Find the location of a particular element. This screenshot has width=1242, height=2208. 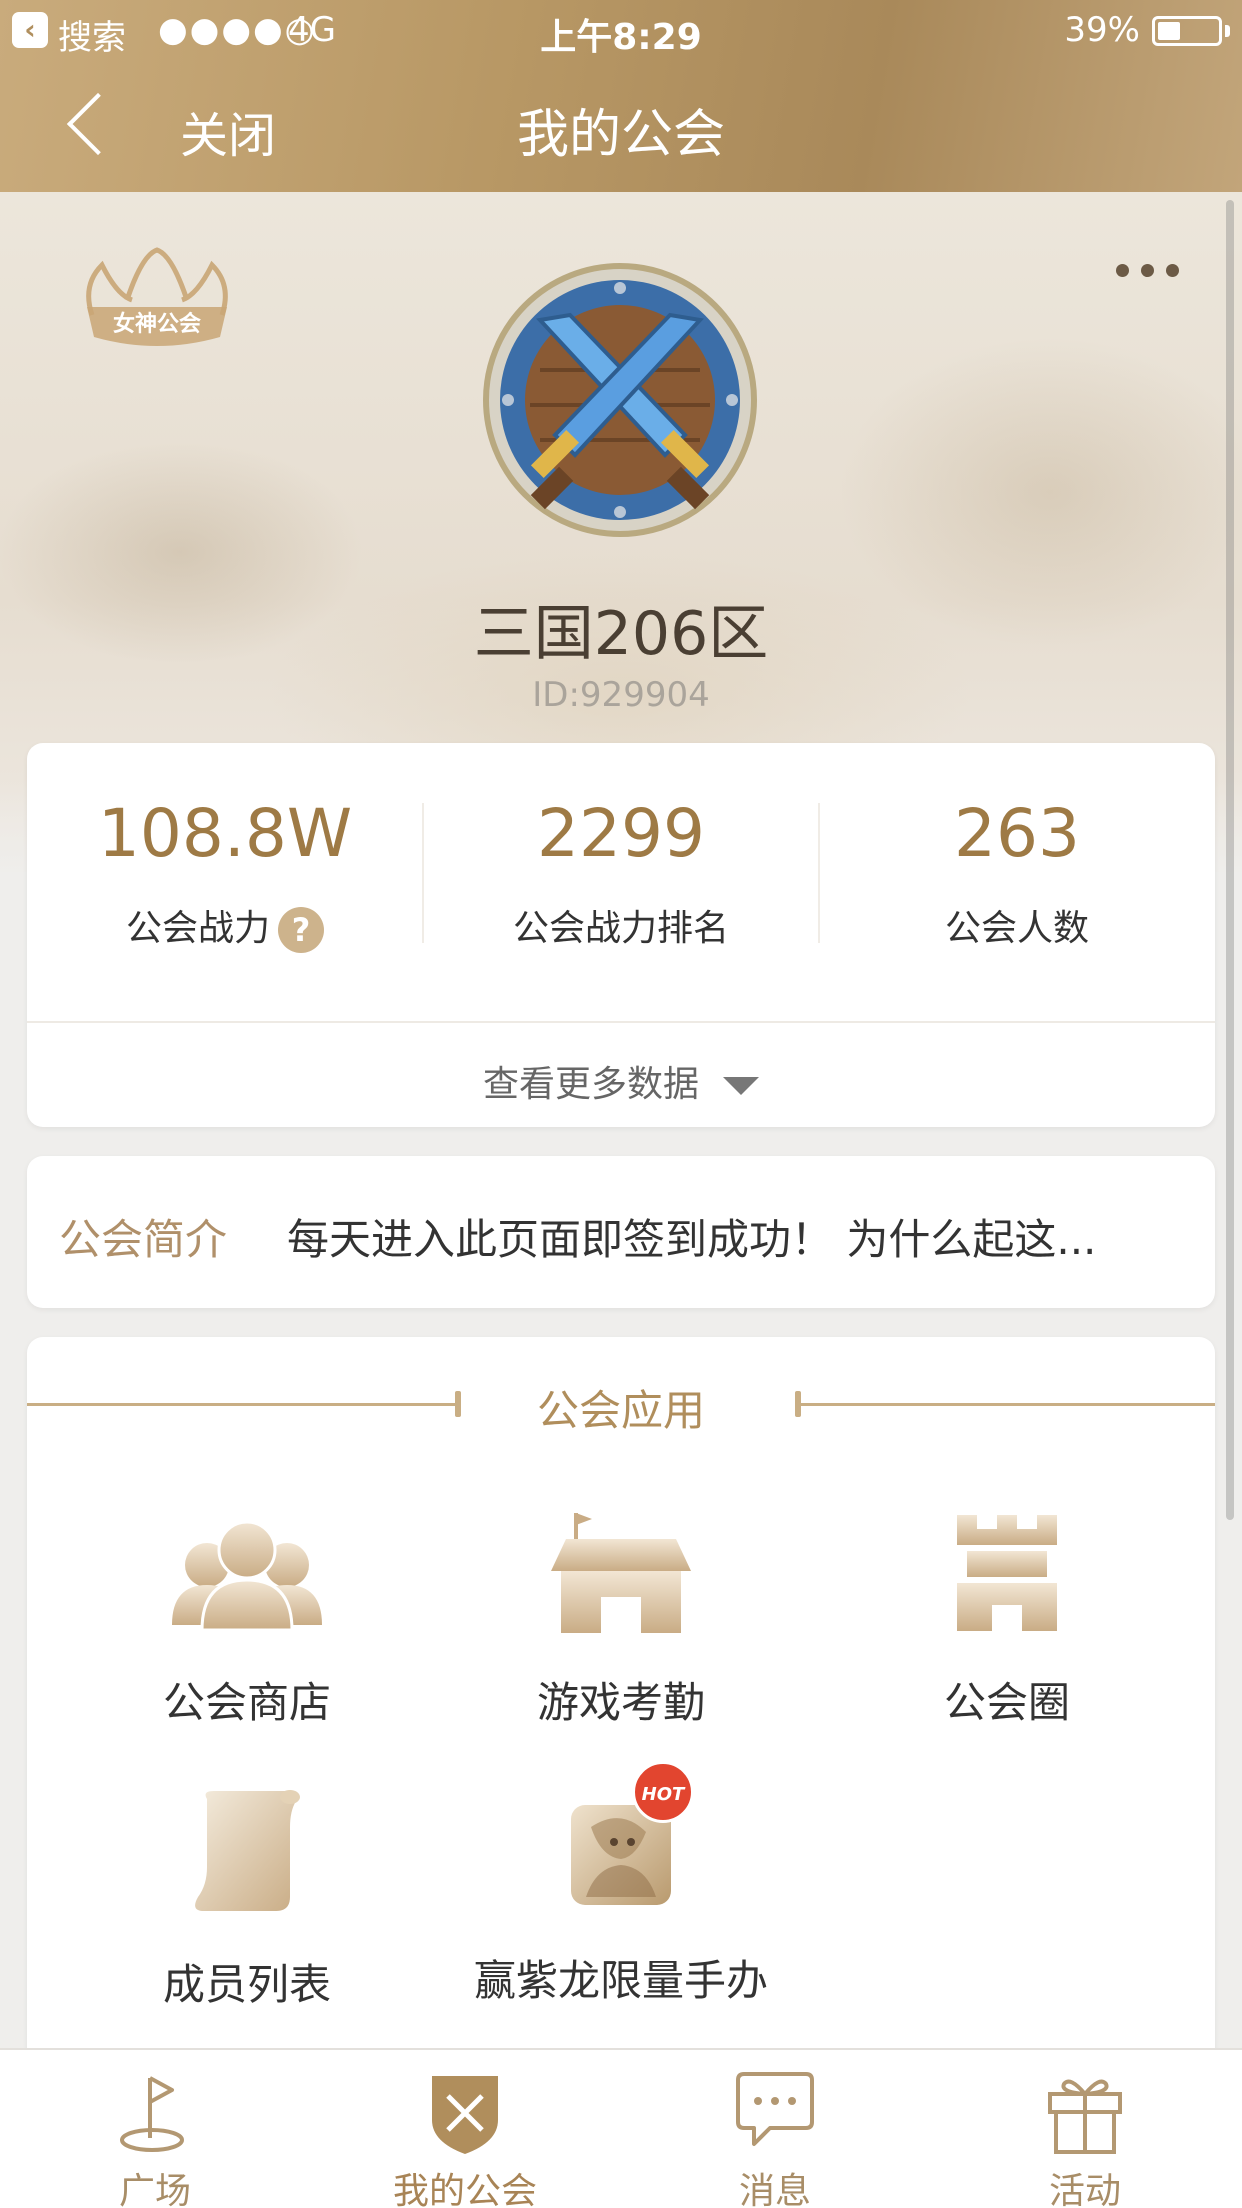

bottom-tab-bar: 广场 我的公会 消息 活动 is located at coordinates (621, 2128).